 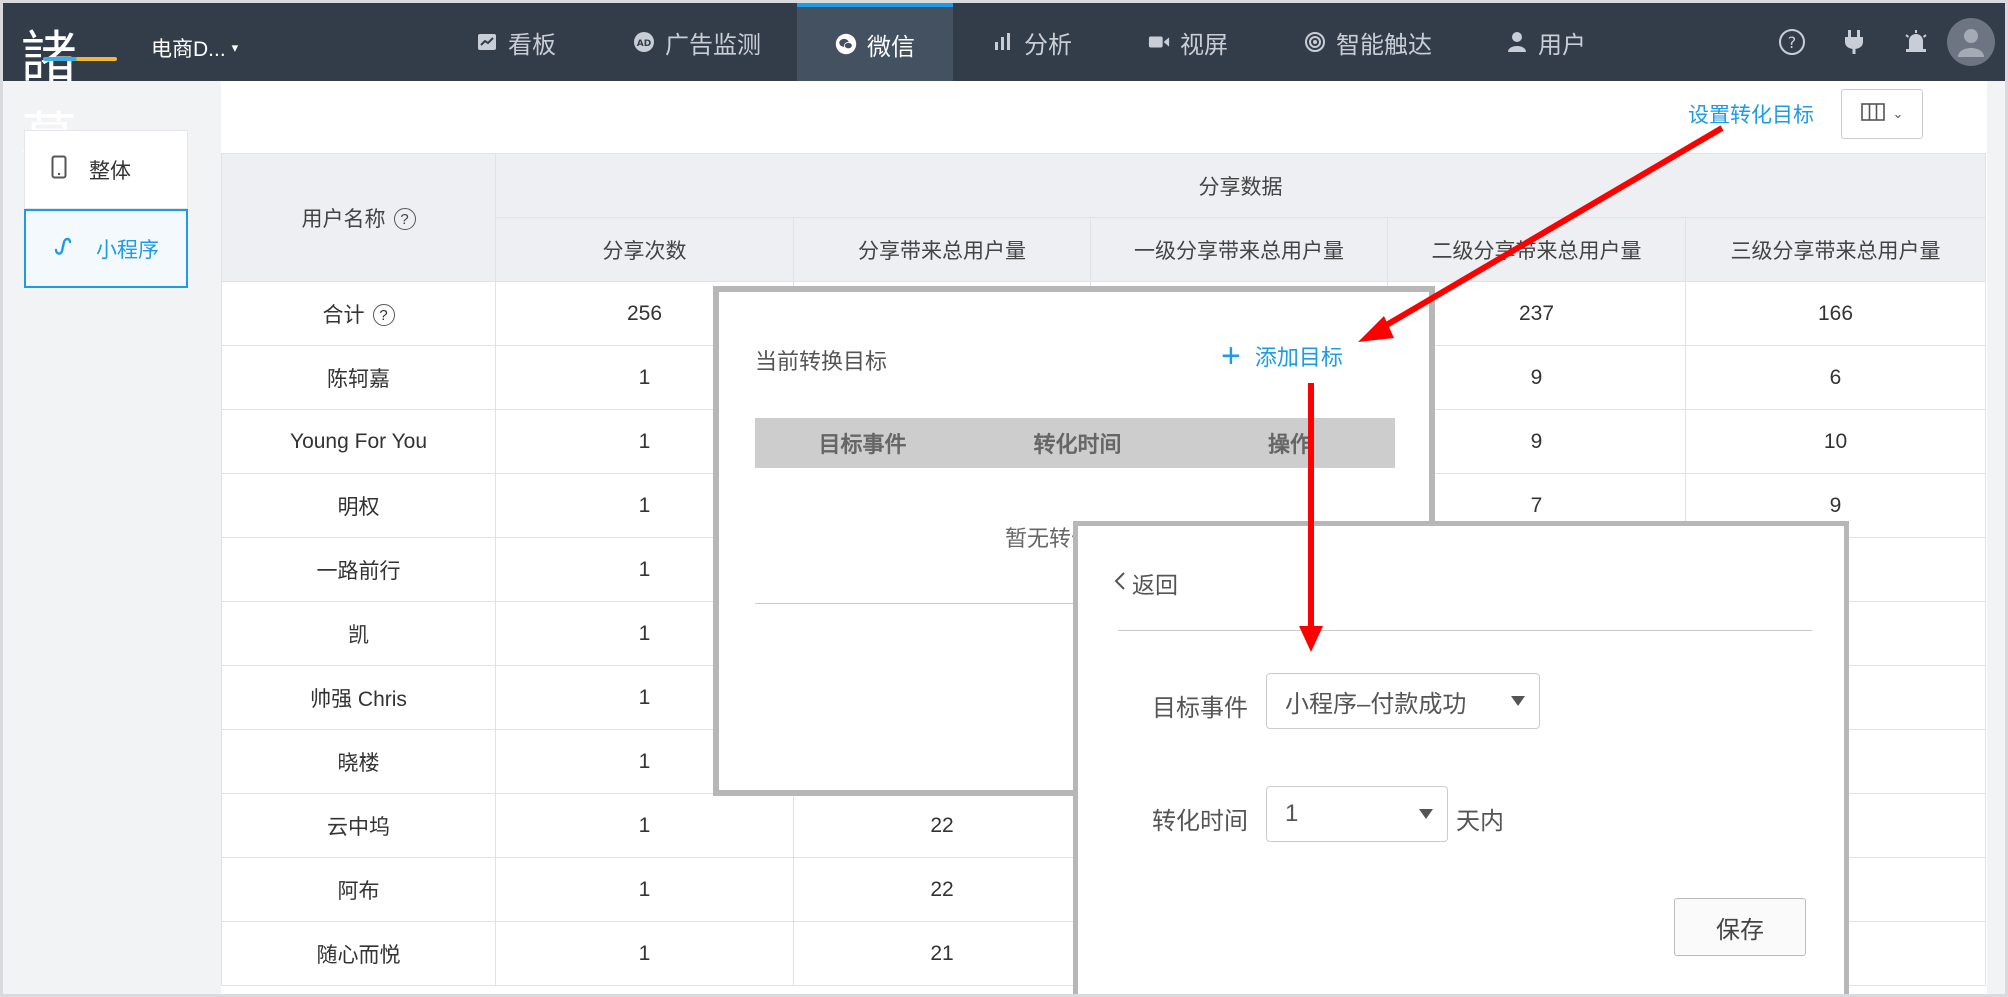 I want to click on event-field-label: 目标事件, so click(x=1200, y=708).